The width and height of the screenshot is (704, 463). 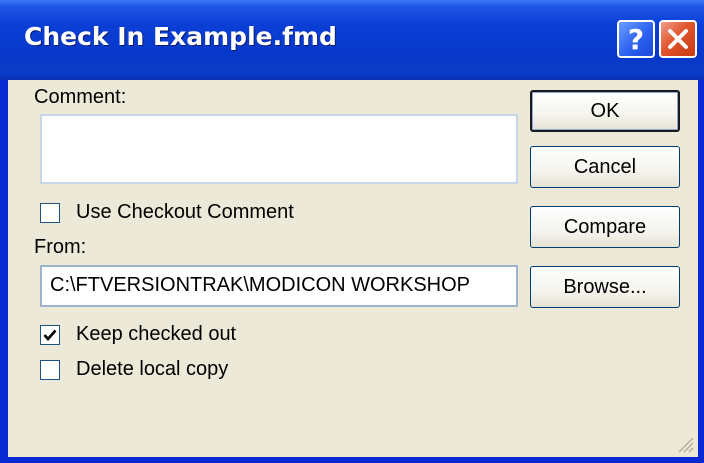 I want to click on delete-local-copy-checkbox, so click(x=50, y=370).